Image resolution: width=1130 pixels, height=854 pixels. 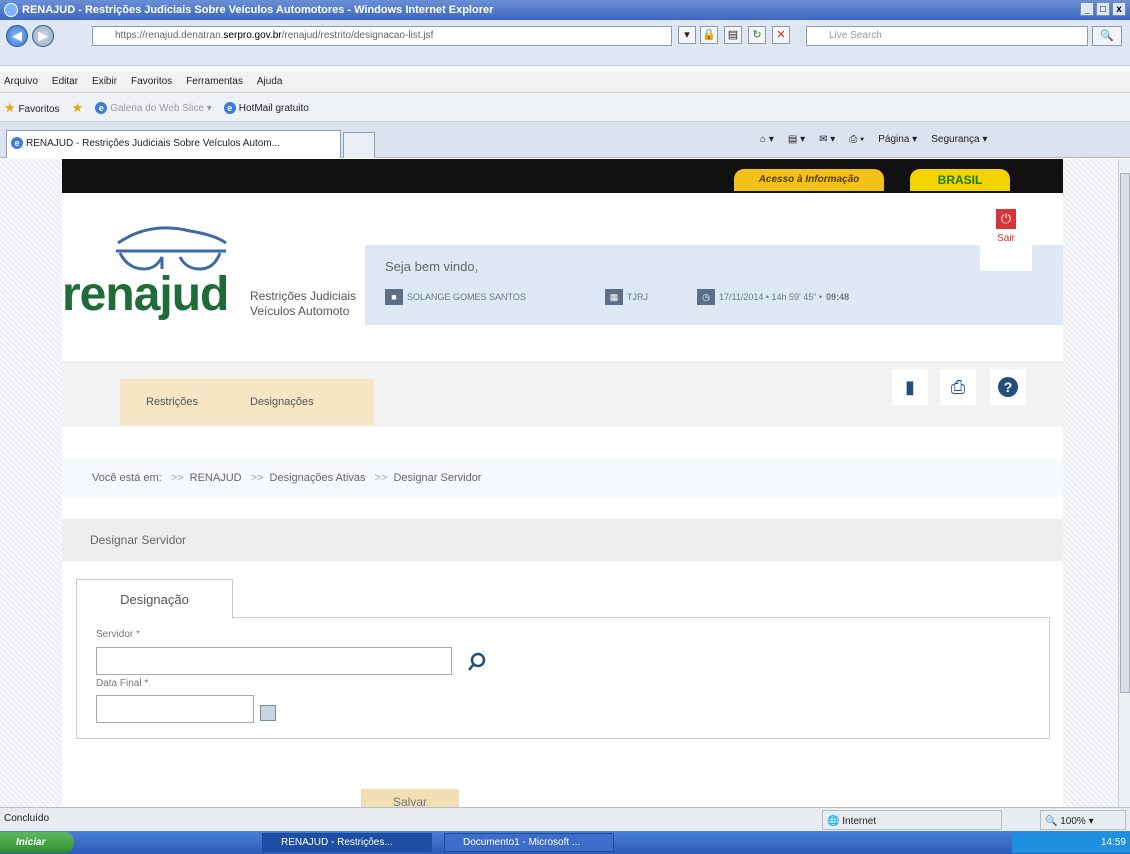 I want to click on clock-icon: ◷, so click(x=706, y=297).